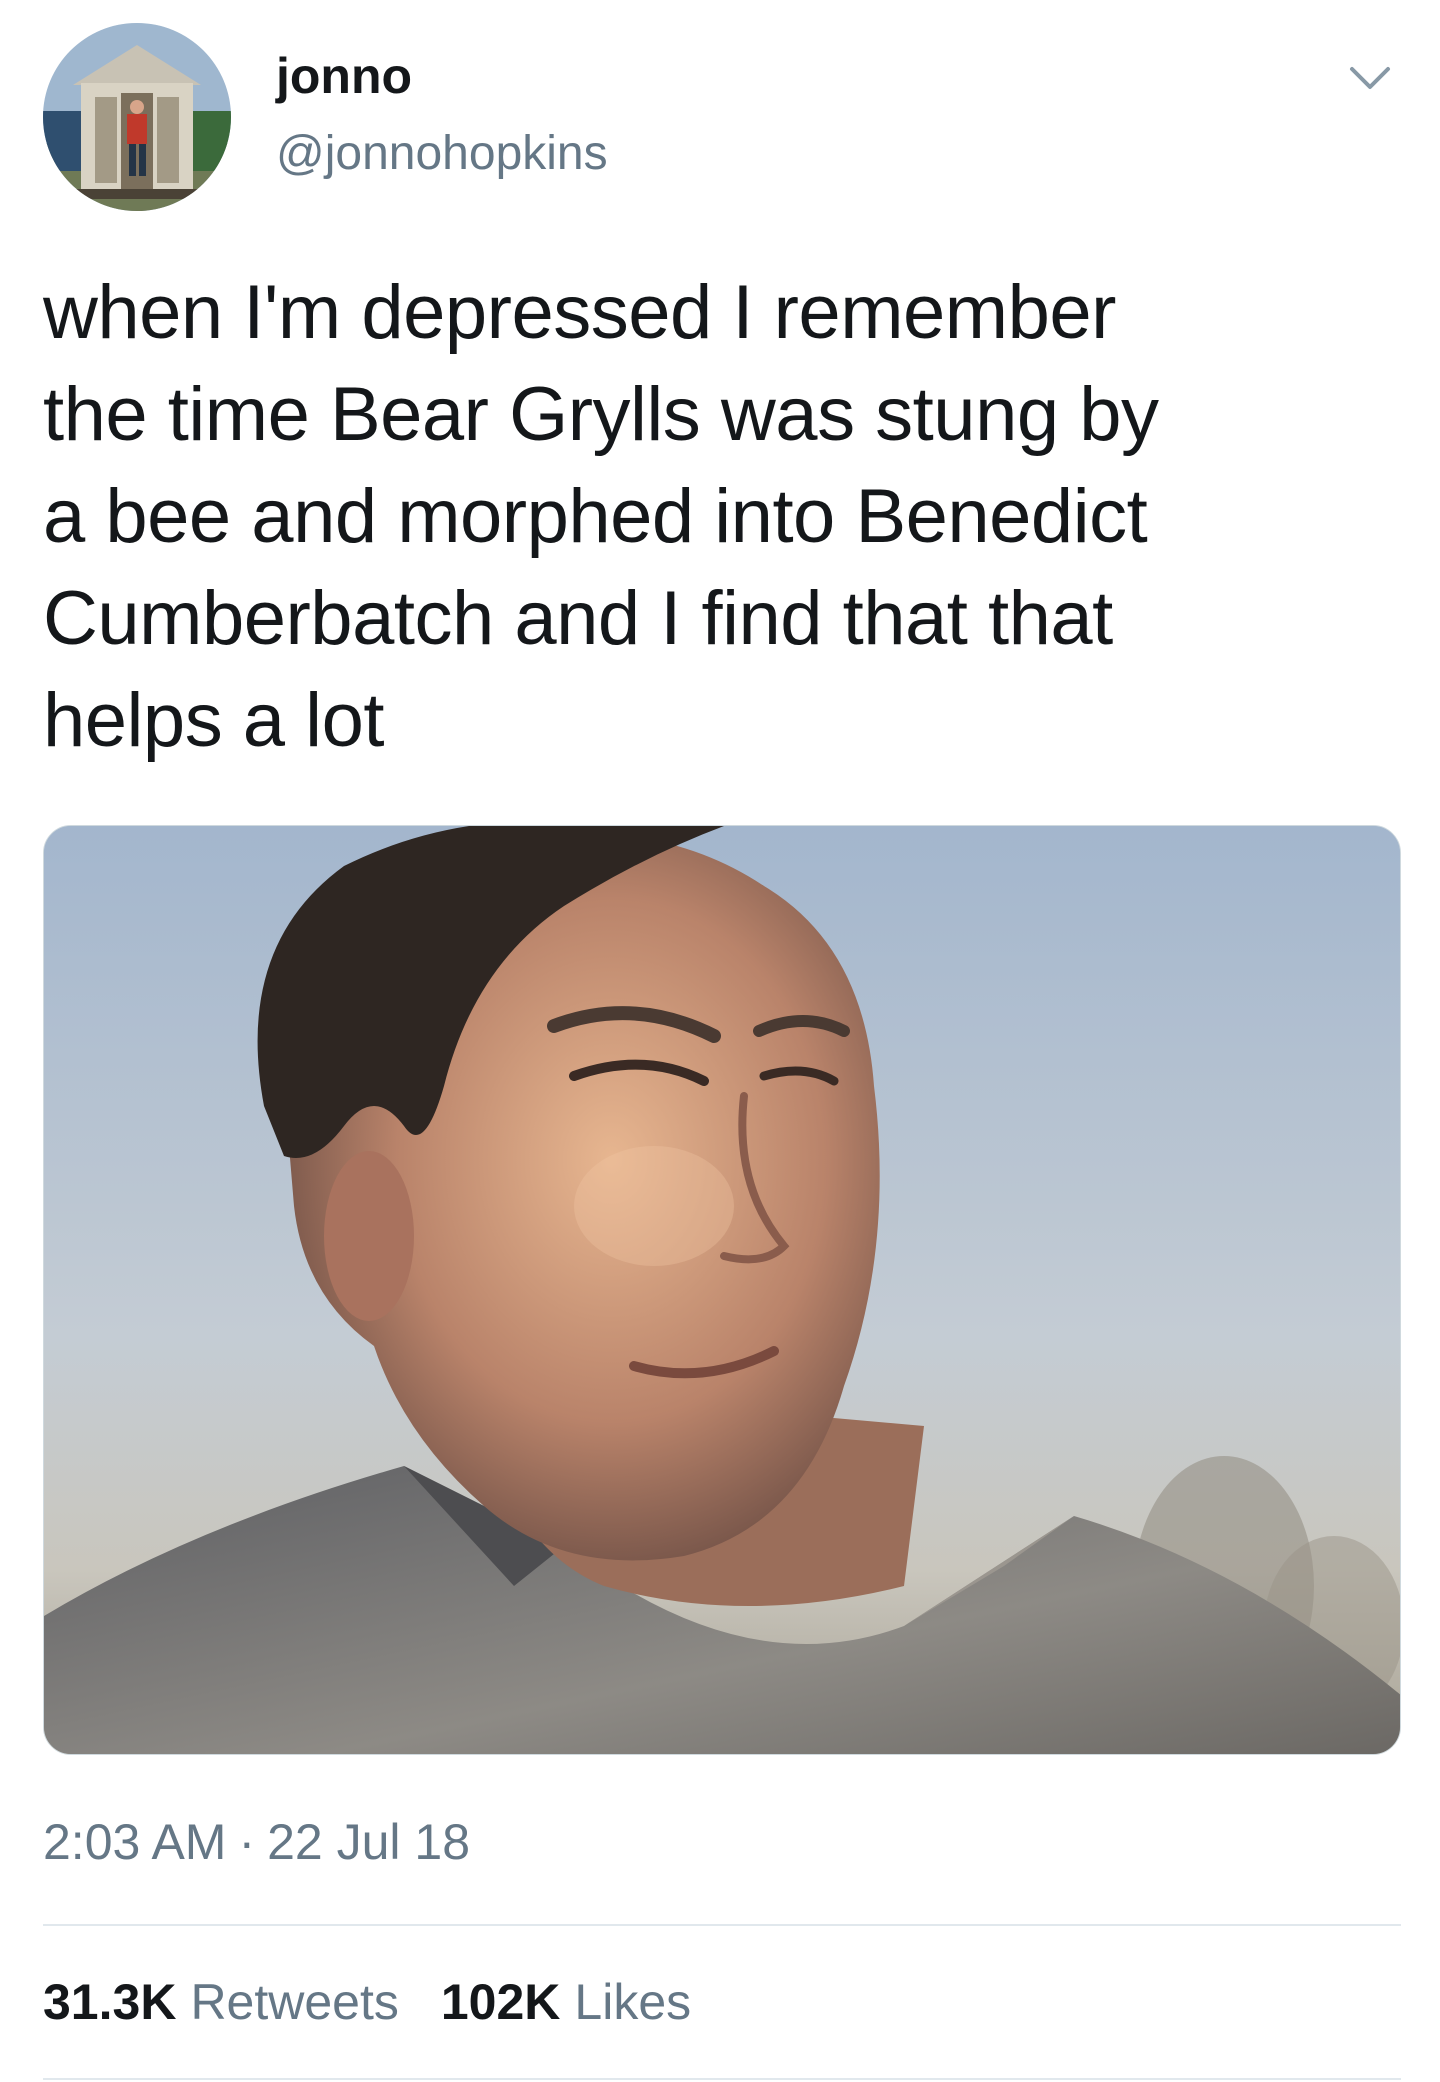 The height and width of the screenshot is (2082, 1440). I want to click on retweets-count: 31.3K, so click(110, 2002).